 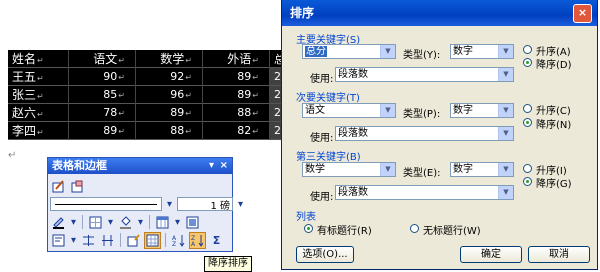 I want to click on draw-table-icon, so click(x=58, y=186).